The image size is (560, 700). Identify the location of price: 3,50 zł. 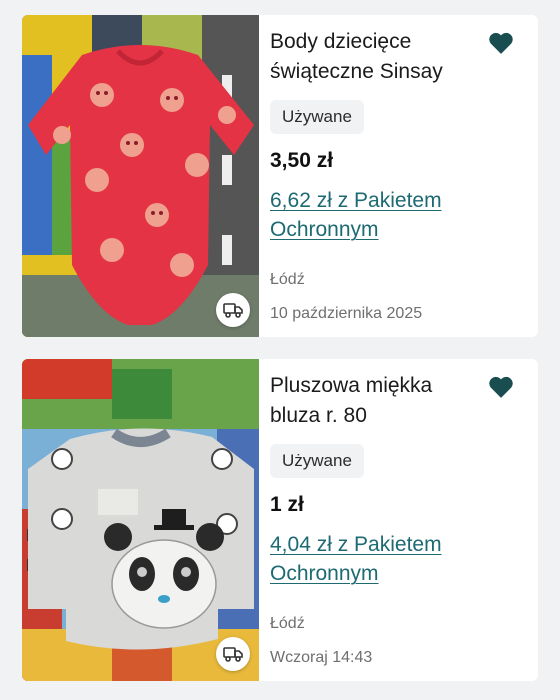
(302, 160).